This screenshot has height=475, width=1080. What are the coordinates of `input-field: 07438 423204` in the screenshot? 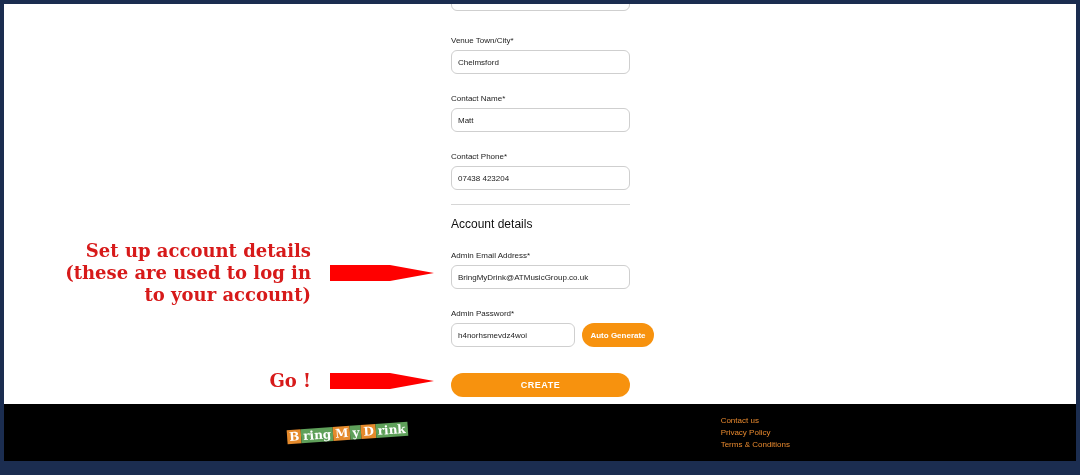 It's located at (540, 178).